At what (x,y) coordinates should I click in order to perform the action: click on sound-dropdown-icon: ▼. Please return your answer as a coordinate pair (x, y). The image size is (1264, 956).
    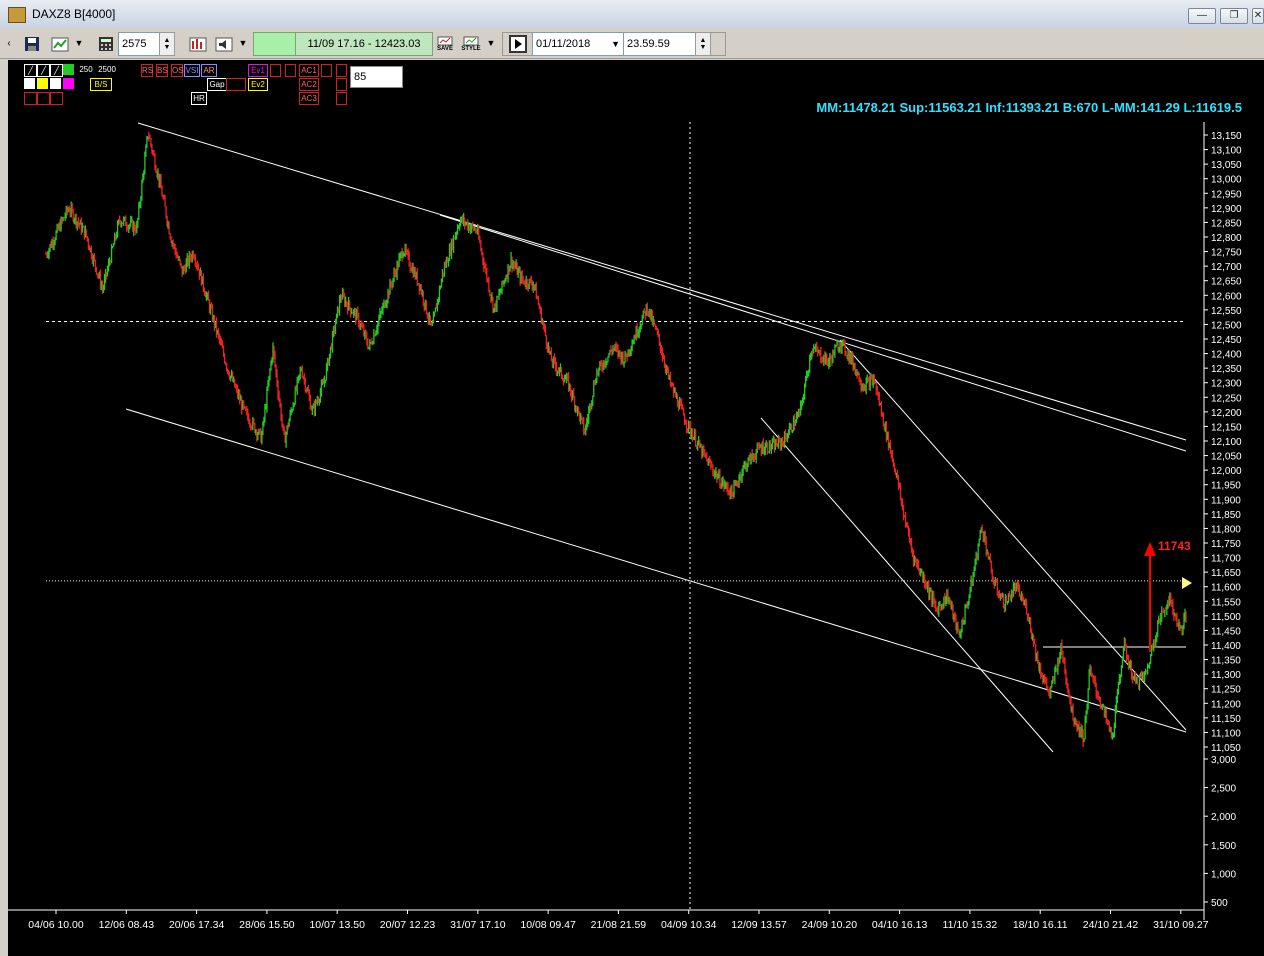
    Looking at the image, I should click on (243, 43).